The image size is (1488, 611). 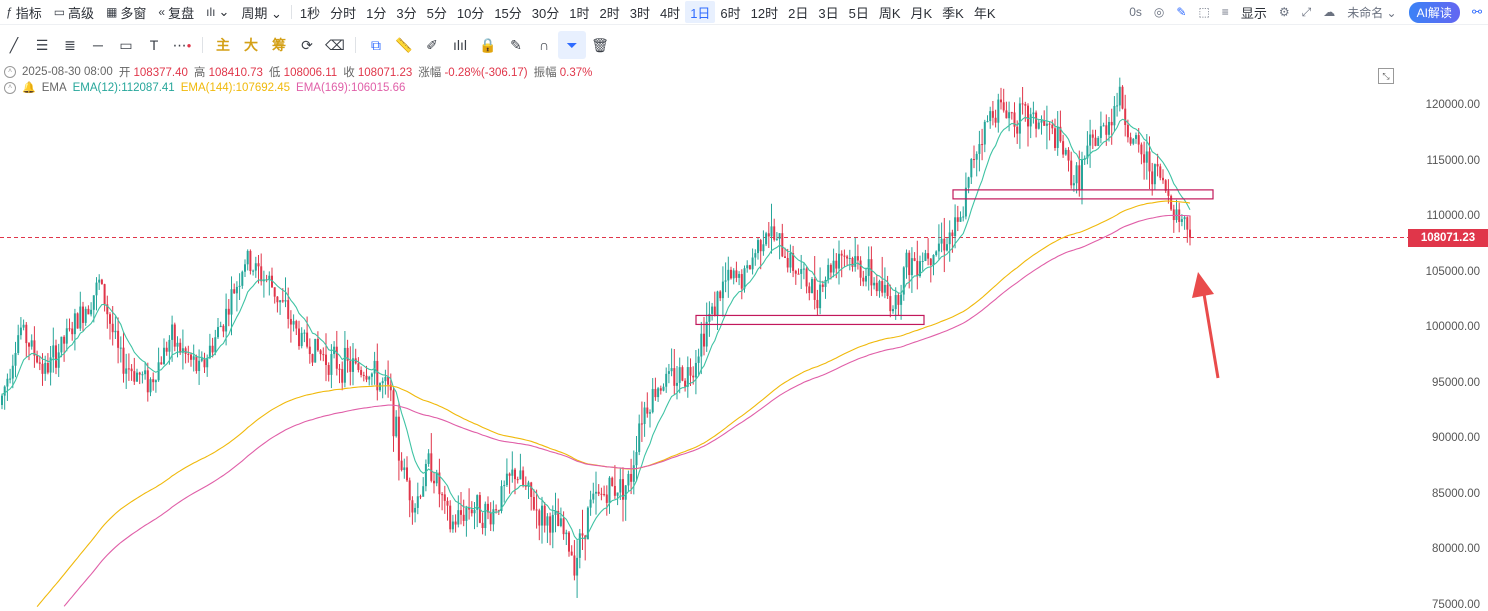 What do you see at coordinates (261, 12) in the screenshot?
I see `period-dropdown: 周期 ⌄` at bounding box center [261, 12].